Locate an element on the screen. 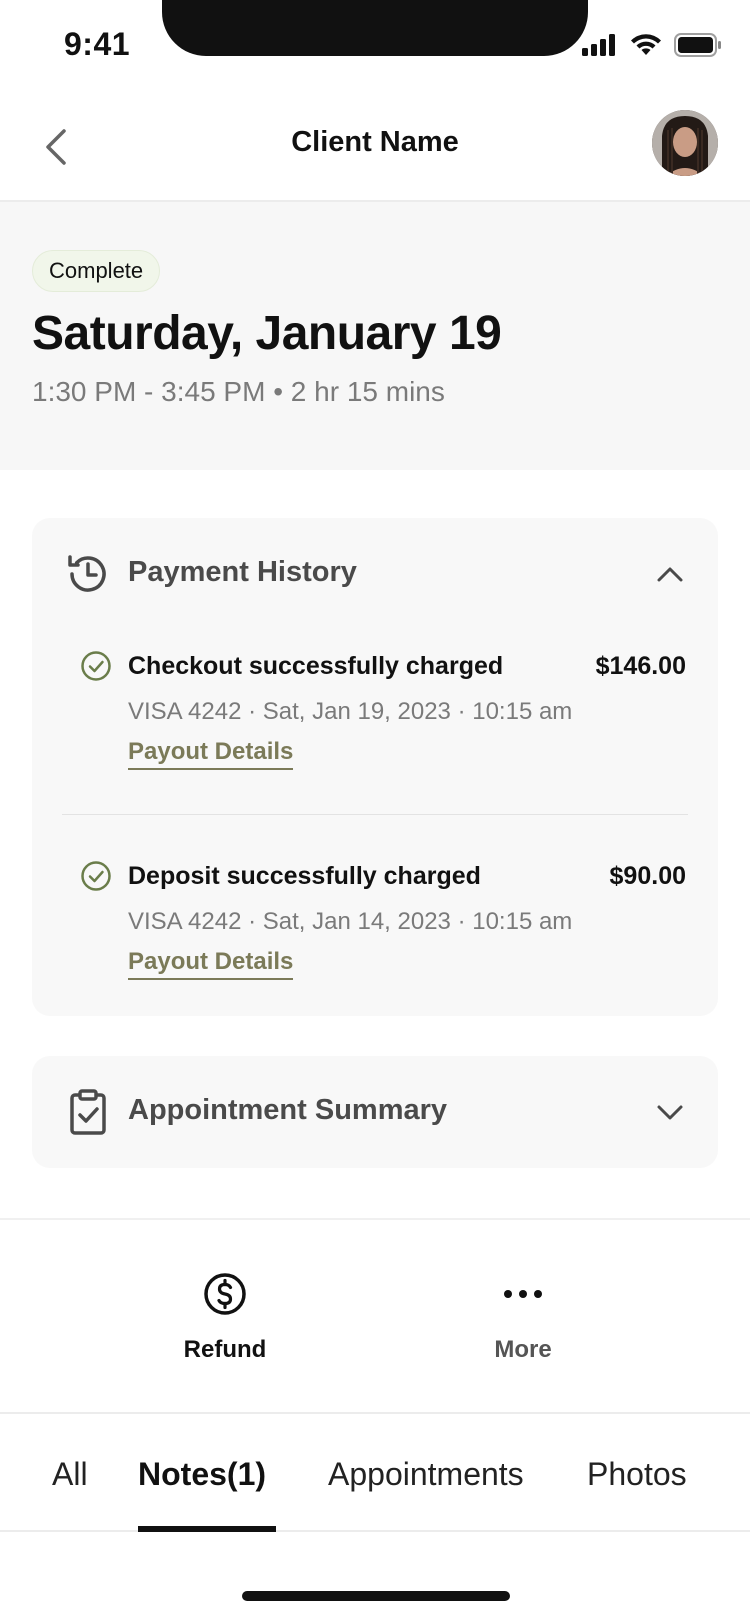 The image size is (750, 1624). ellipsis-icon is located at coordinates (523, 1294).